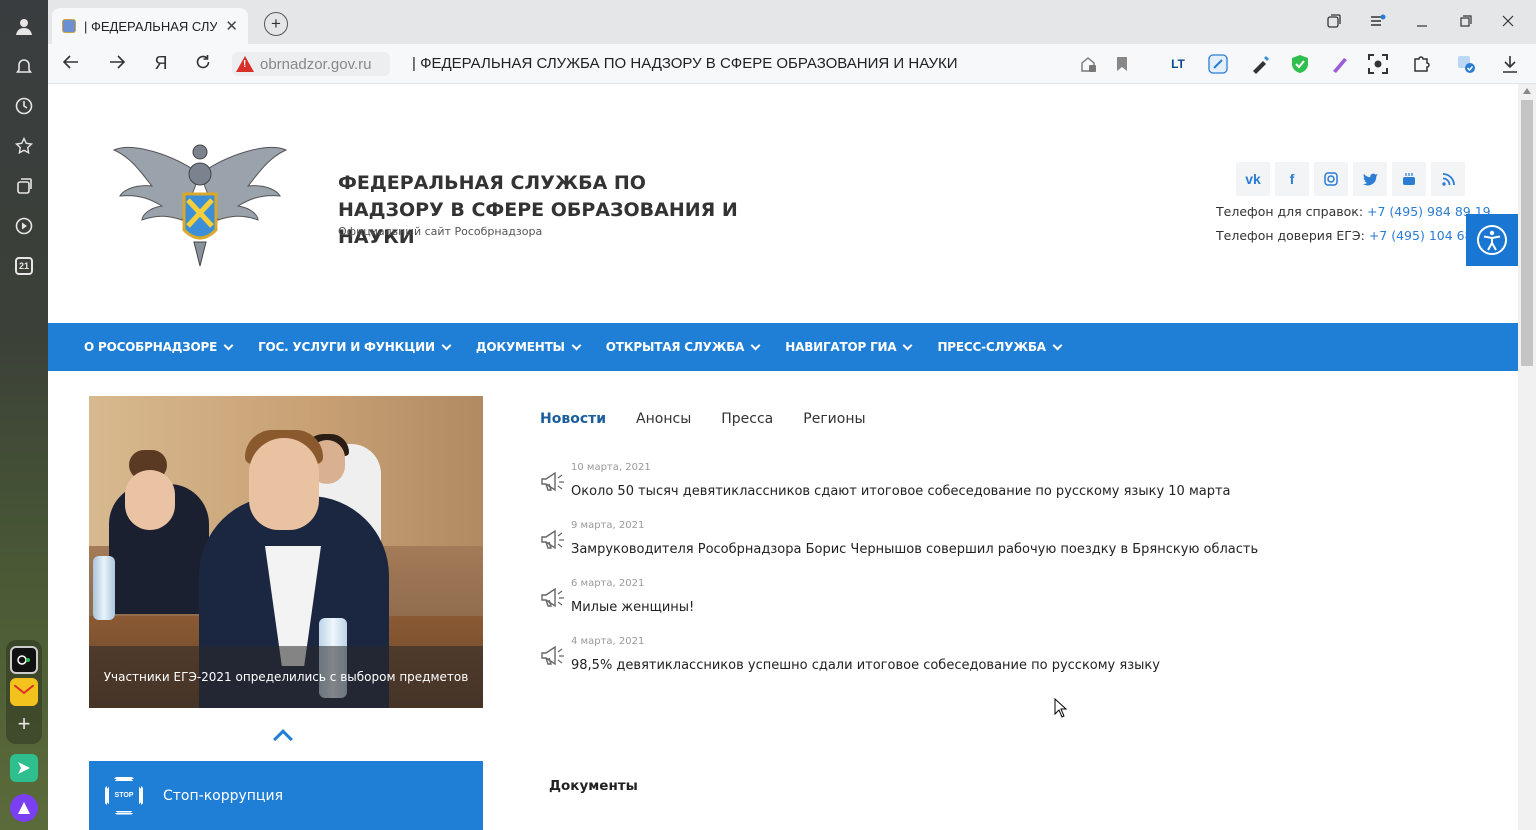 The image size is (1536, 830). Describe the element at coordinates (161, 63) in the screenshot. I see `yandex-home-icon: Я` at that location.